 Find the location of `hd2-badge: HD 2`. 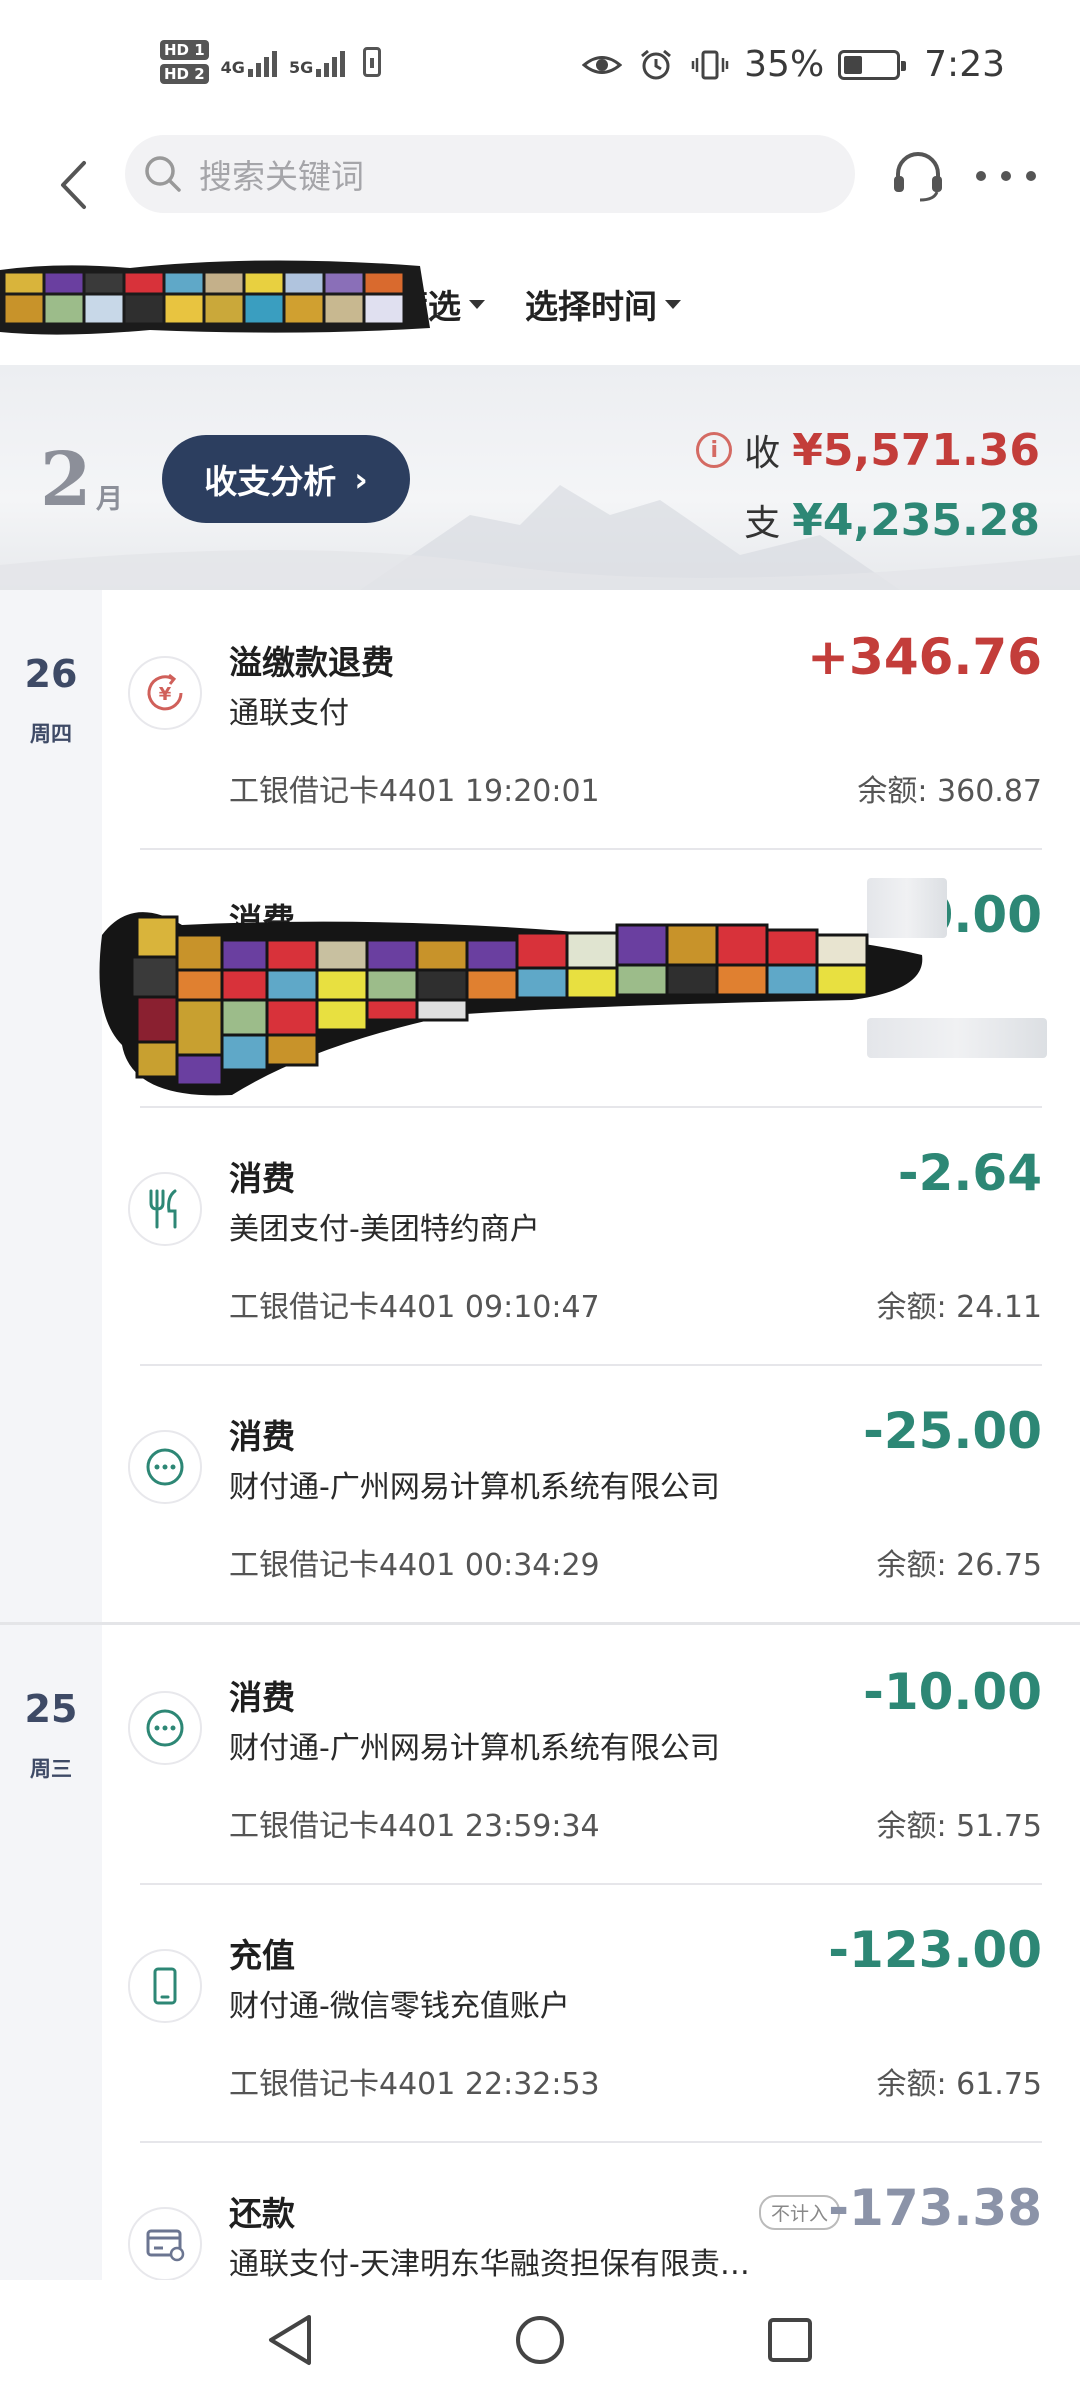

hd2-badge: HD 2 is located at coordinates (184, 74).